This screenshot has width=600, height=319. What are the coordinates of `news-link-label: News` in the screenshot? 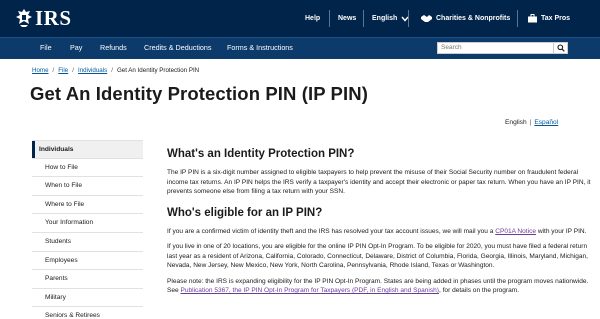 It's located at (347, 18).